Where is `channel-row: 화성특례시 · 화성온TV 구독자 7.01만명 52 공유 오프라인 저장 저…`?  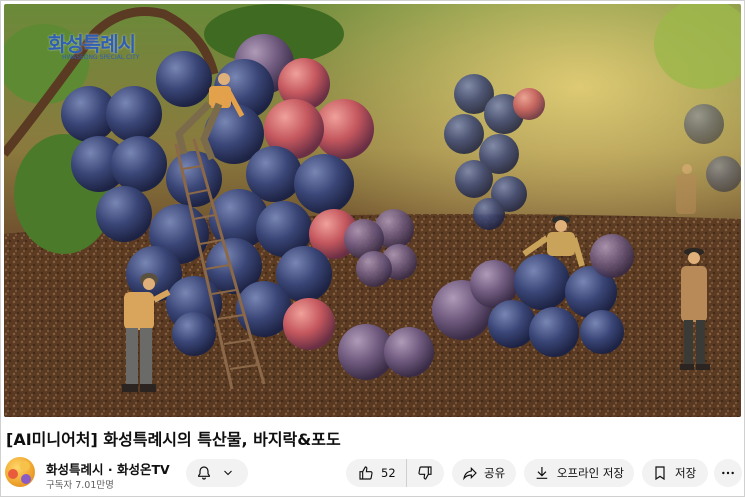 channel-row: 화성특례시 · 화성온TV 구독자 7.01만명 52 공유 오프라인 저장 저… is located at coordinates (372, 475).